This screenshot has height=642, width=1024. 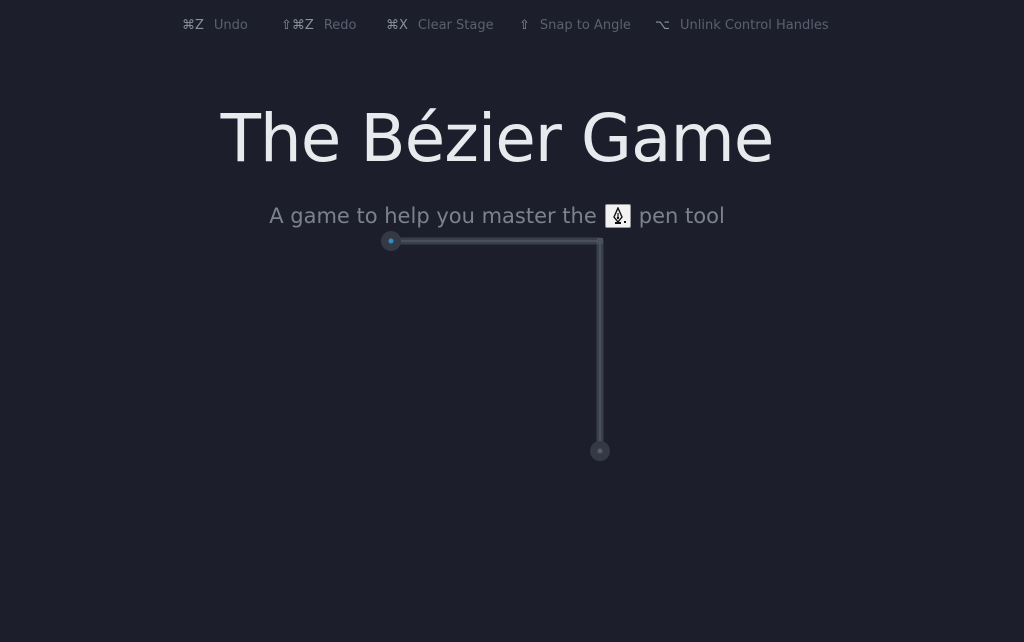 What do you see at coordinates (230, 25) in the screenshot?
I see `undo-label: Undo` at bounding box center [230, 25].